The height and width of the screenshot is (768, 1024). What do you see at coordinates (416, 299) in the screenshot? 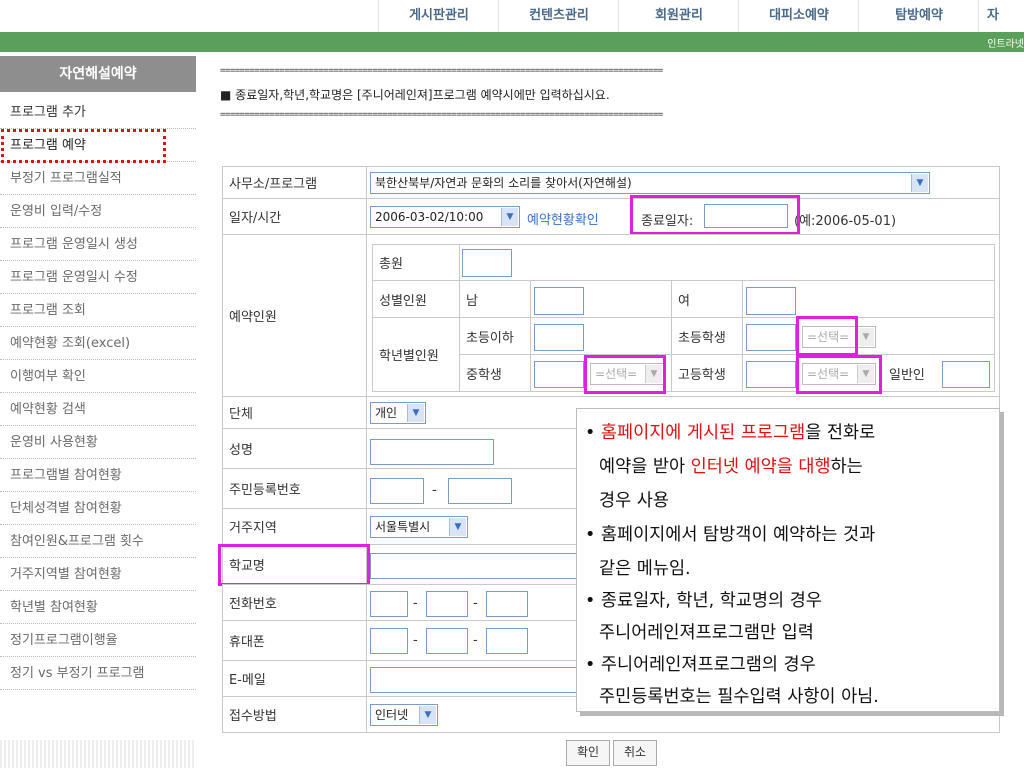
I see `gender-label: 성별인원` at bounding box center [416, 299].